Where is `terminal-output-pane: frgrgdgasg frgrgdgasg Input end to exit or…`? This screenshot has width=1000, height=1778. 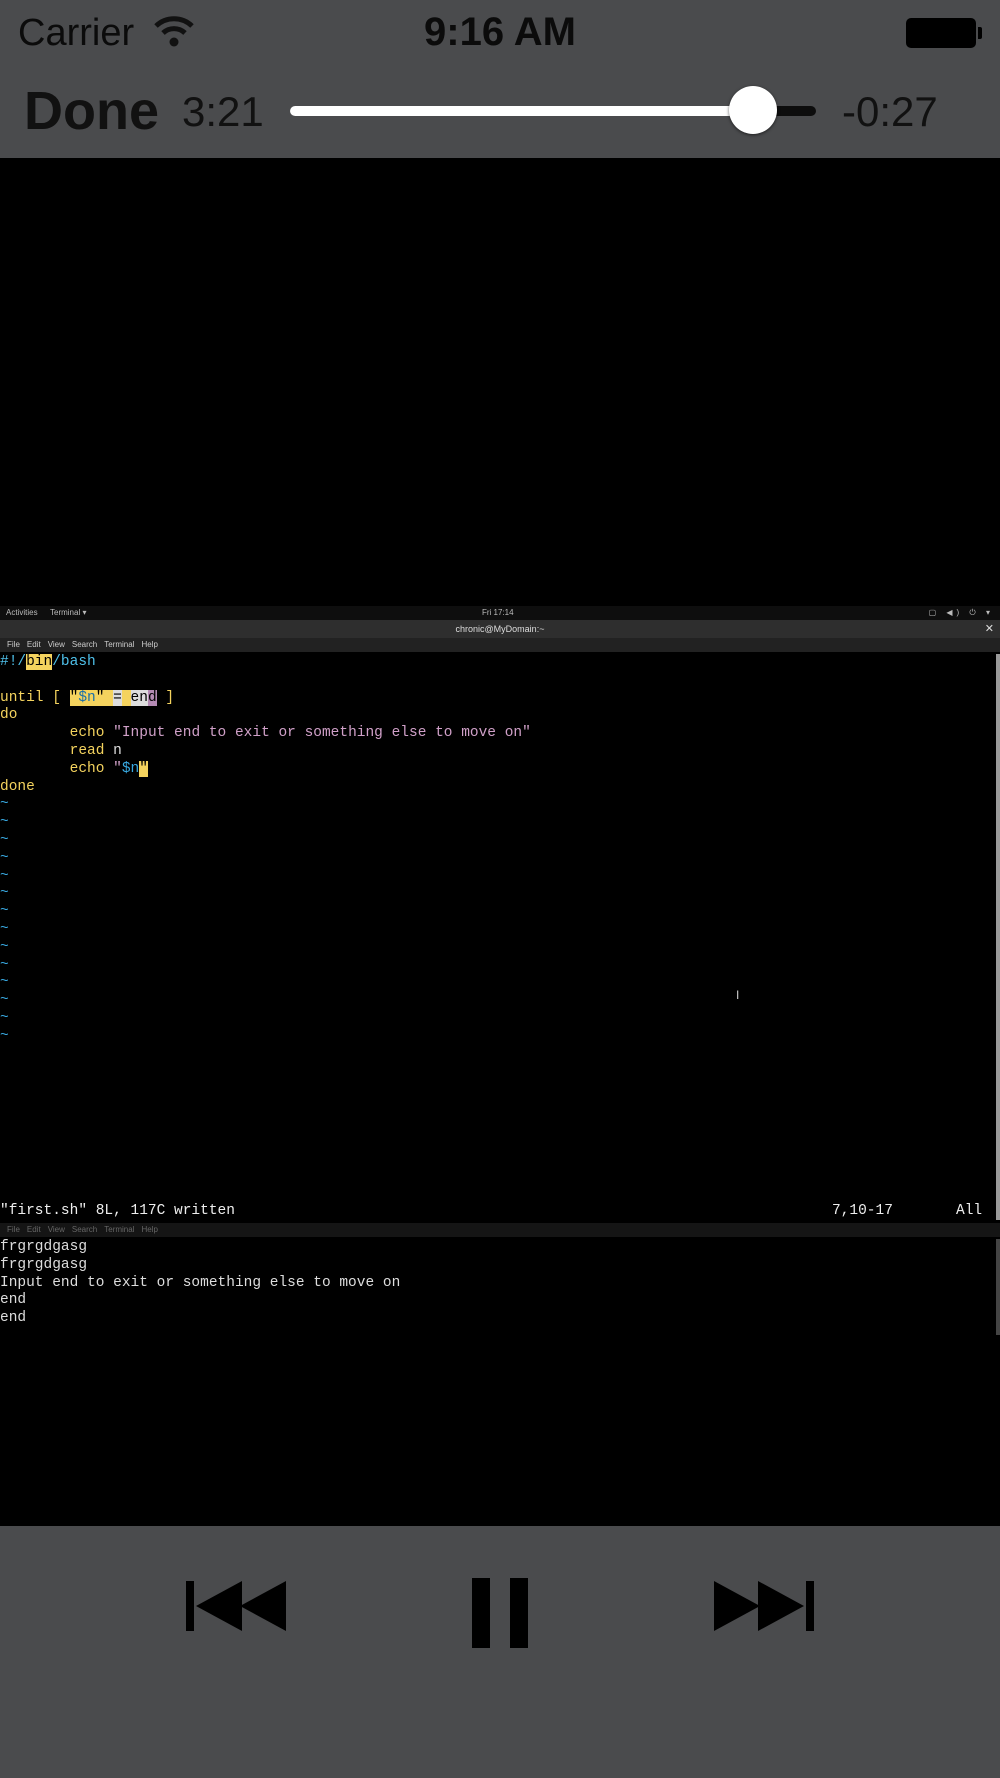 terminal-output-pane: frgrgdgasg frgrgdgasg Input end to exit or… is located at coordinates (498, 1283).